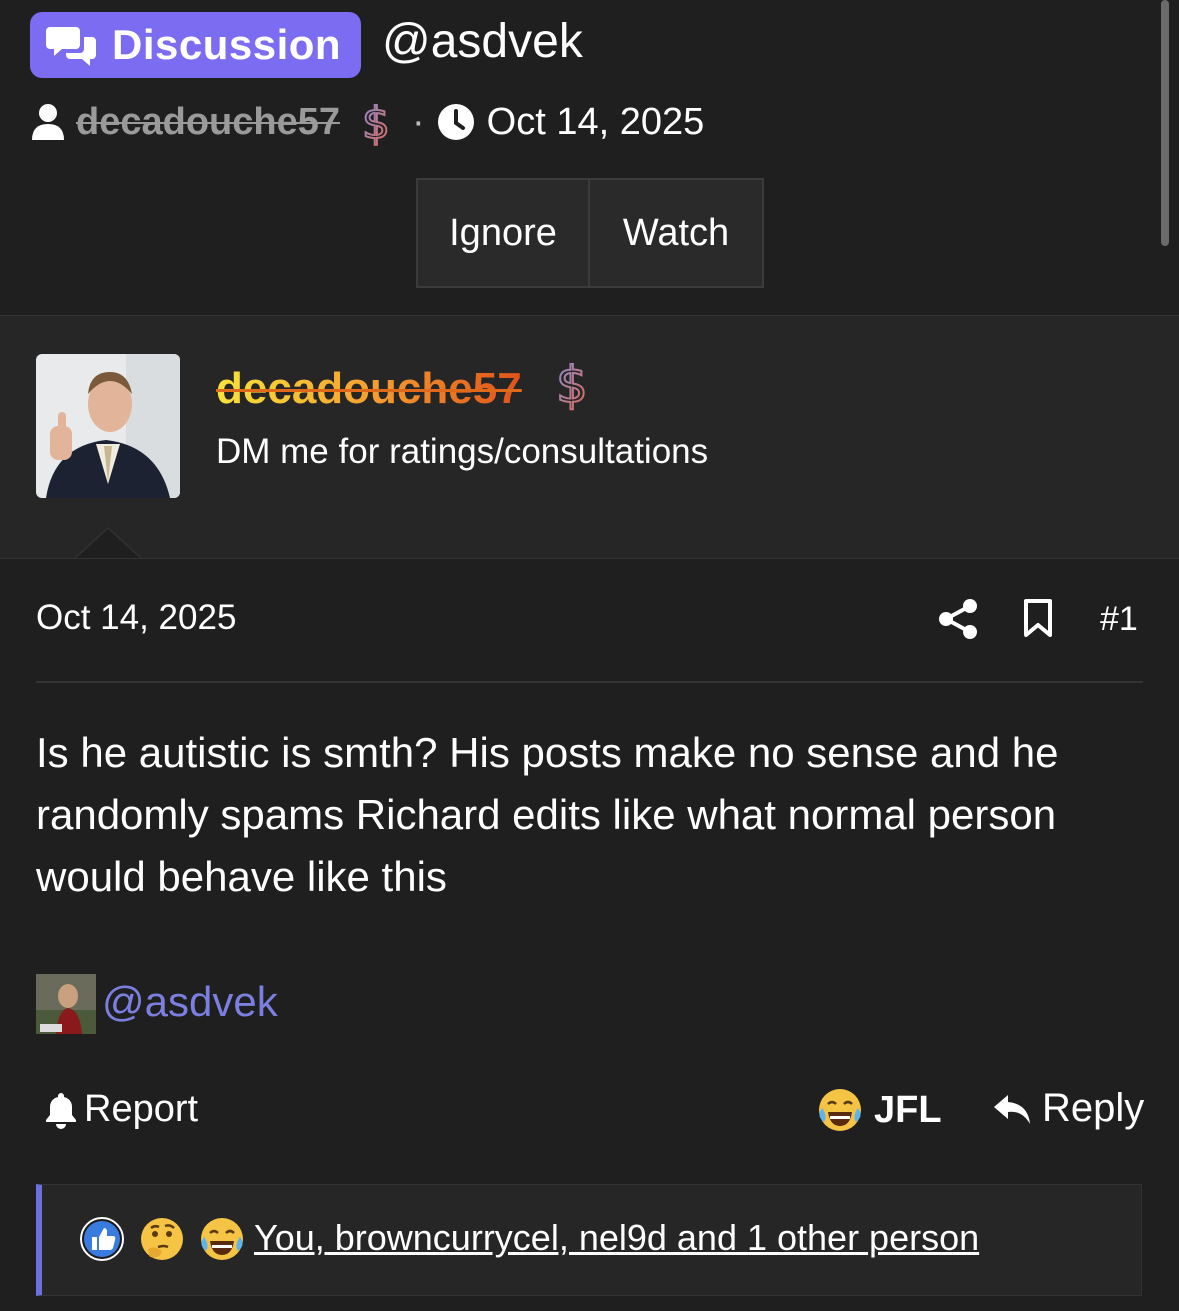 The image size is (1179, 1311). I want to click on like-icon, so click(102, 1239).